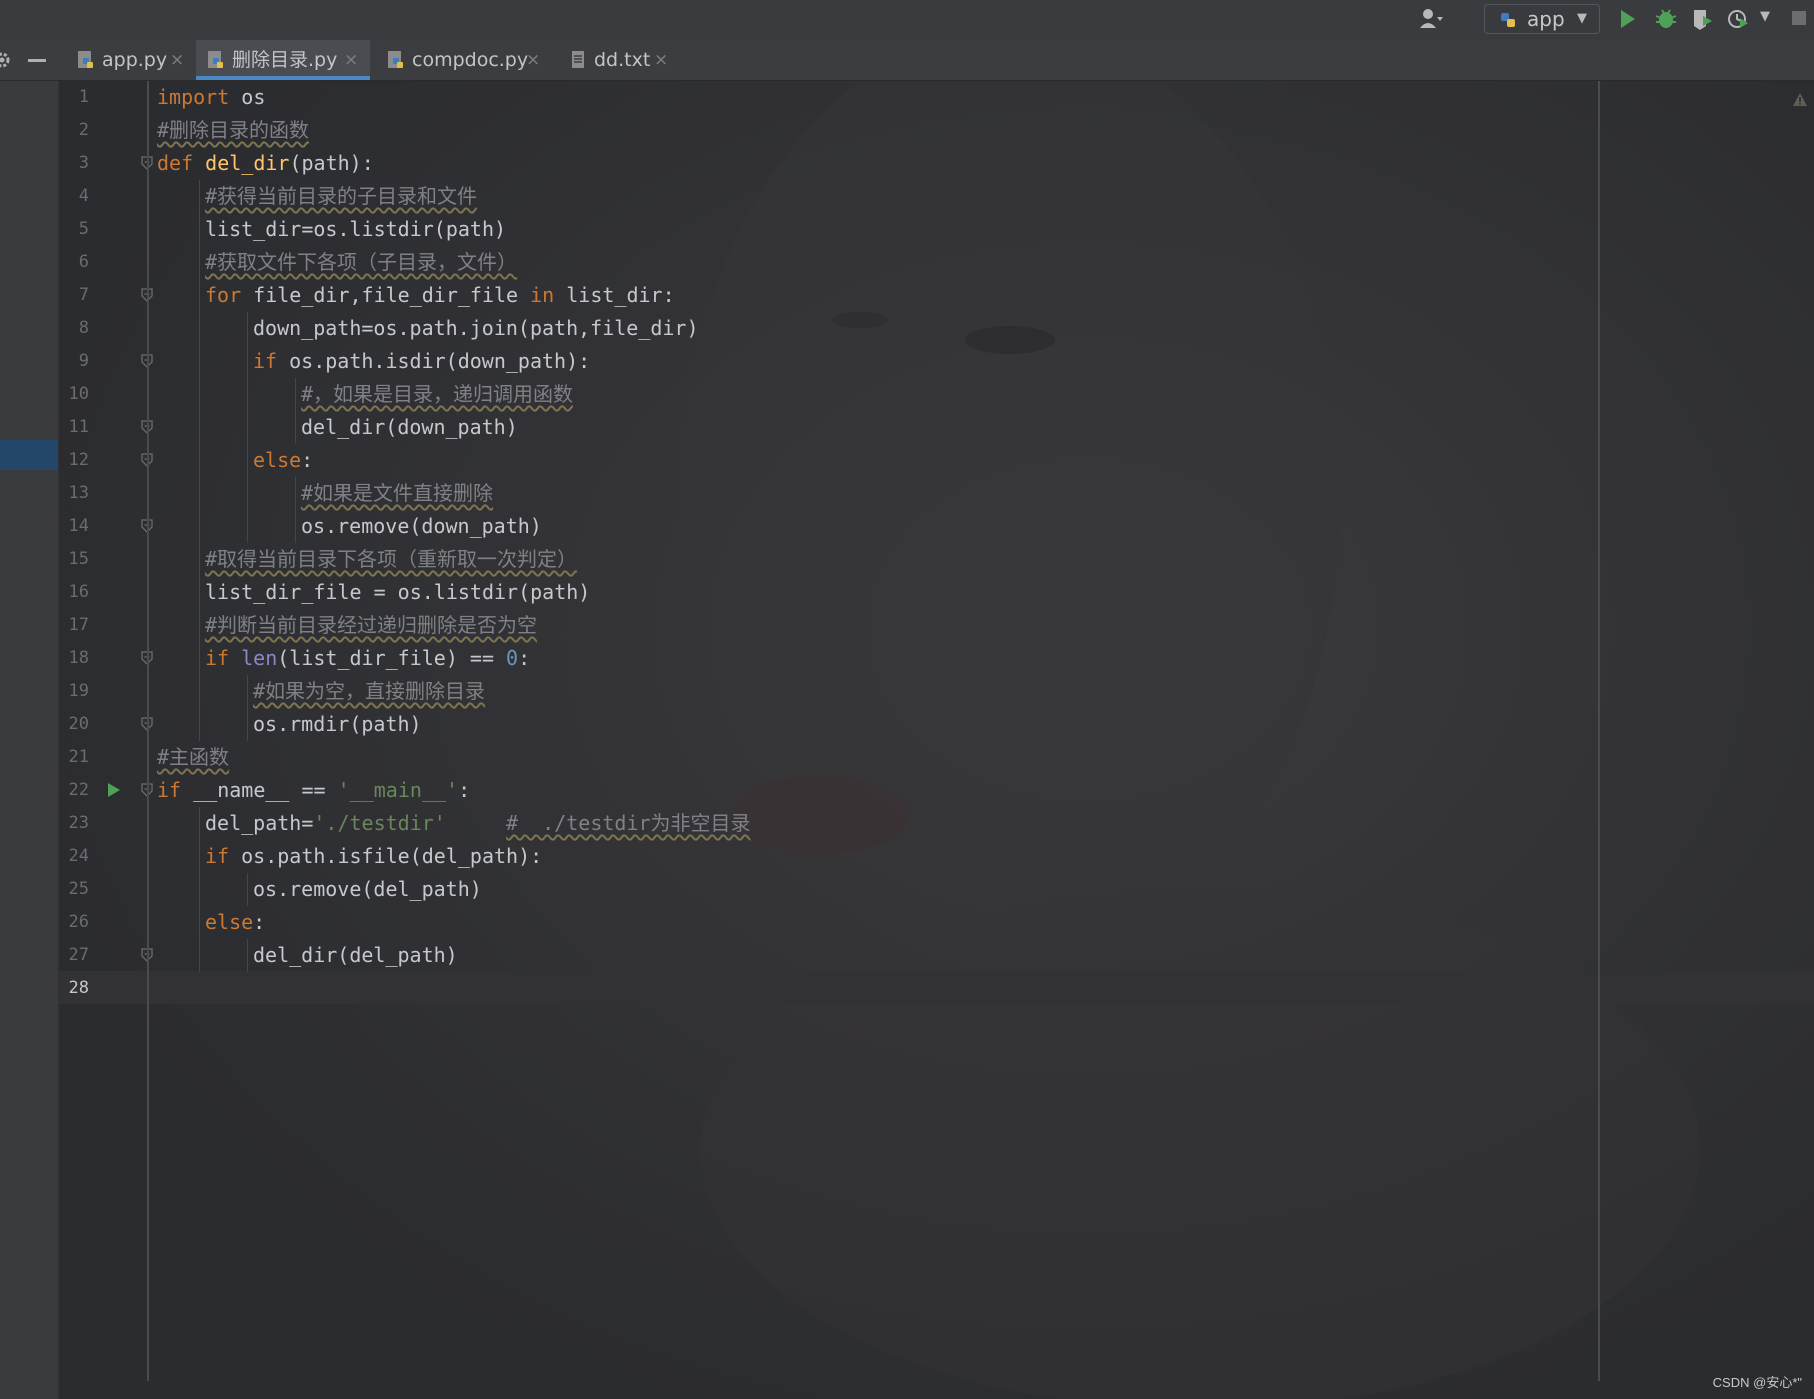  I want to click on code-token: os, so click(247, 97).